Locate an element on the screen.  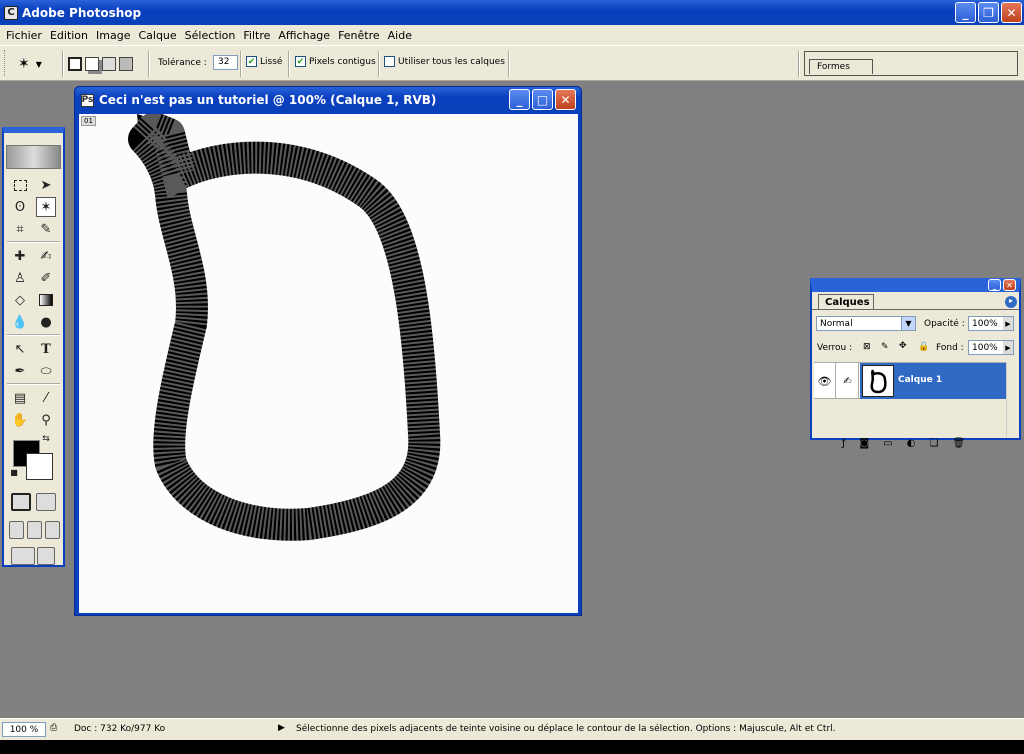
lisse-label: Lissé is located at coordinates (271, 61).